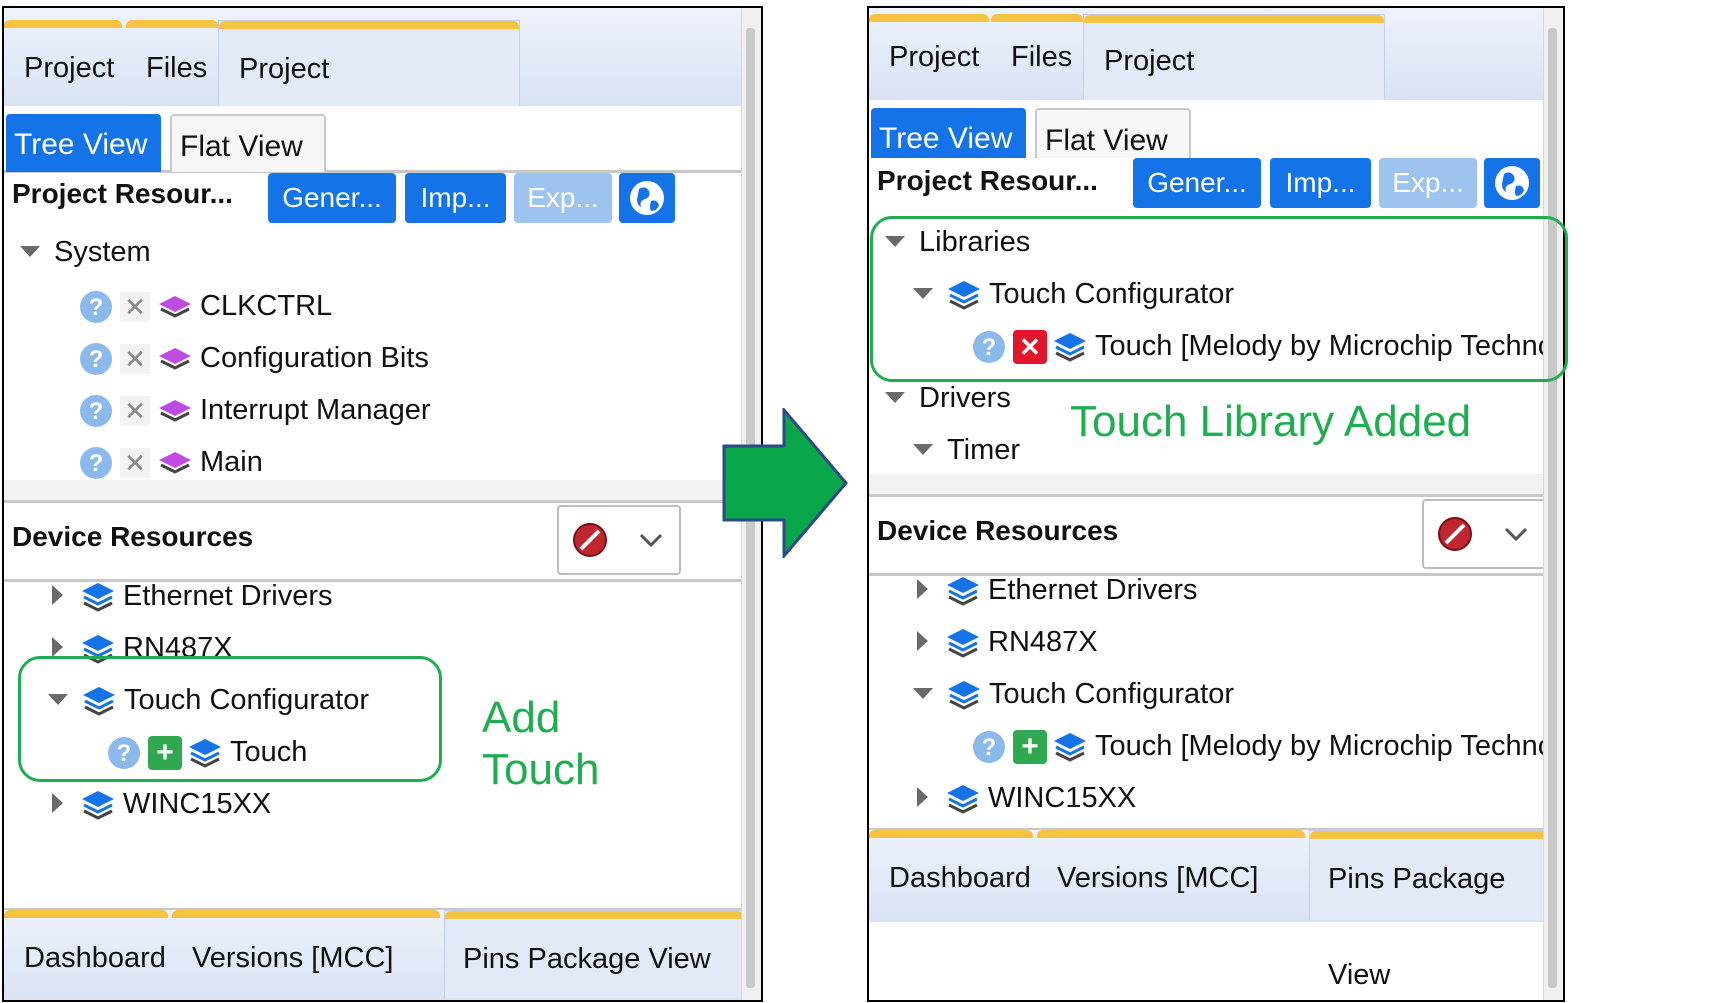 The image size is (1714, 1003). I want to click on annotation-line: Add, so click(521, 717).